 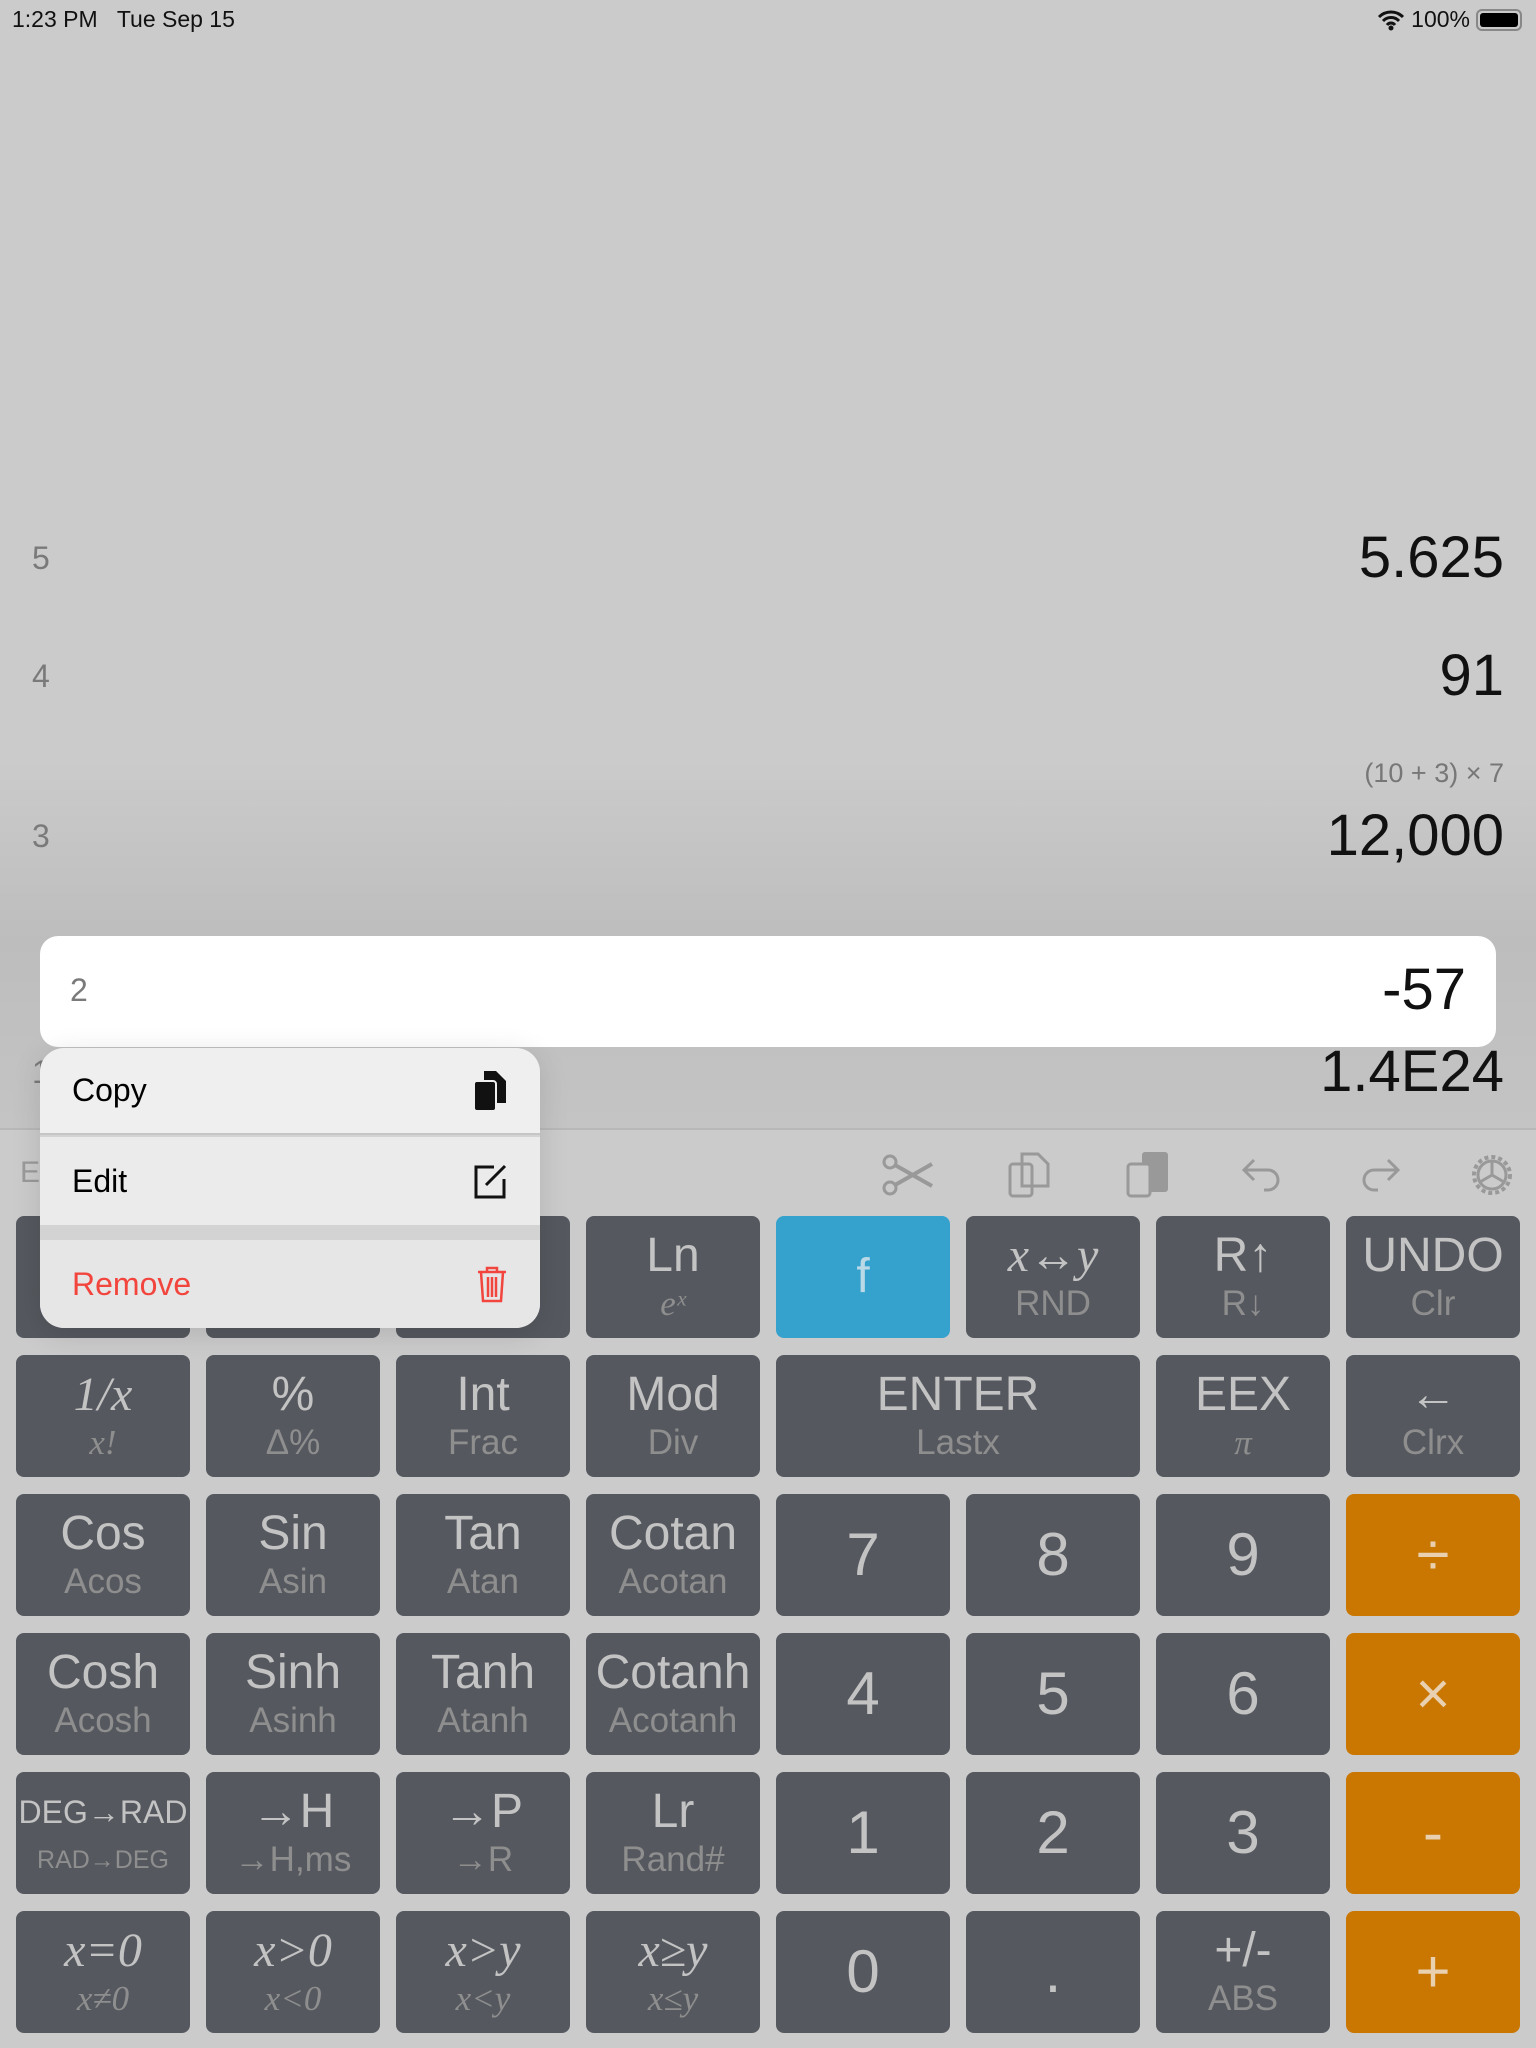 I want to click on key-primary-label: +, so click(x=1433, y=1971).